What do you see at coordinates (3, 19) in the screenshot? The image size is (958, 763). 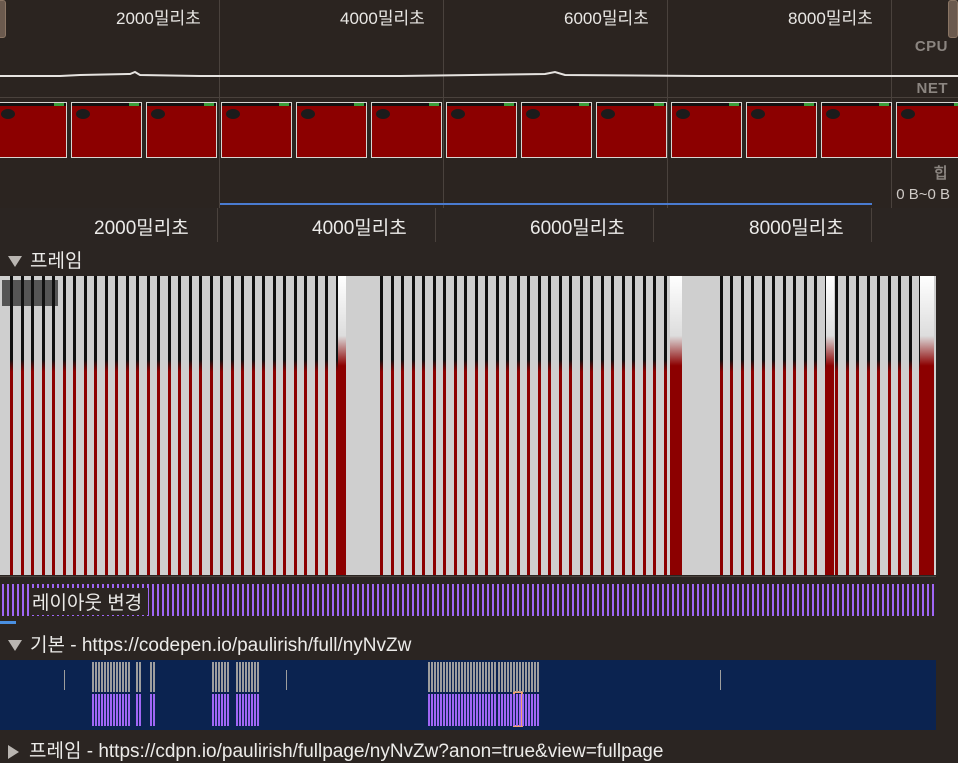 I see `overview-window-left-handle` at bounding box center [3, 19].